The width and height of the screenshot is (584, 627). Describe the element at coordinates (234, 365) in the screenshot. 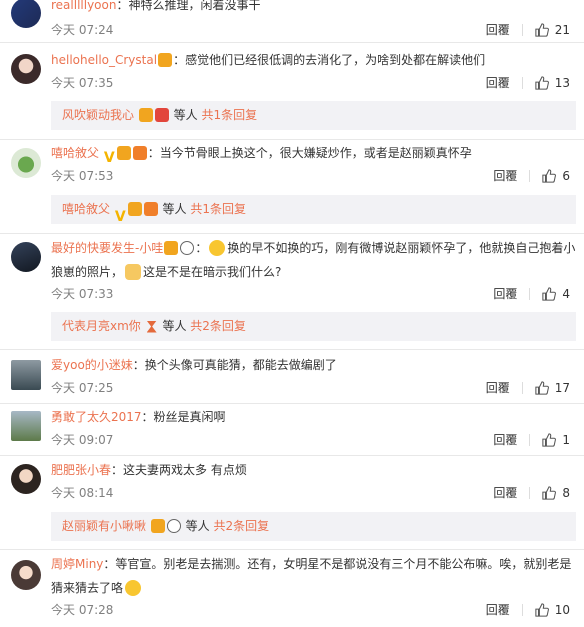

I see `comment-text: ：换个头像可真能猜，都能去做编剧了` at that location.